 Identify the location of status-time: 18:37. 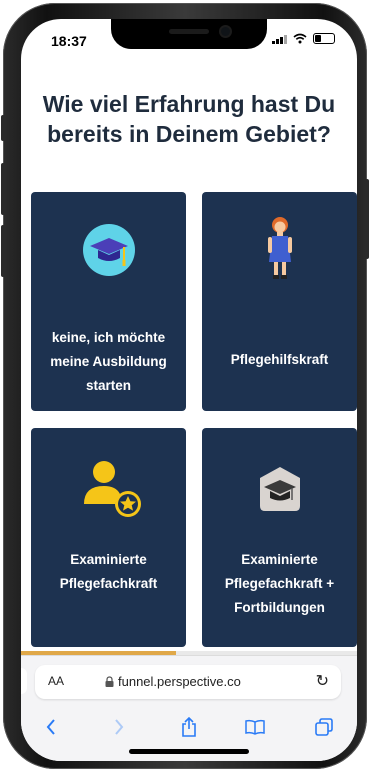
(69, 41).